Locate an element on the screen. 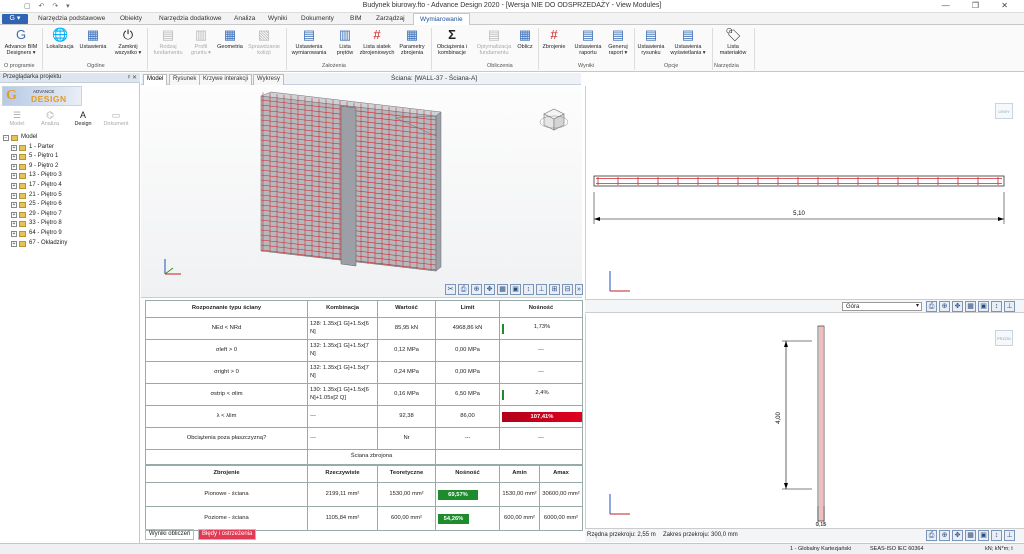 This screenshot has height=554, width=1024. generuj-raport-button: ▤ Generuj raport ▾ is located at coordinates (618, 41).